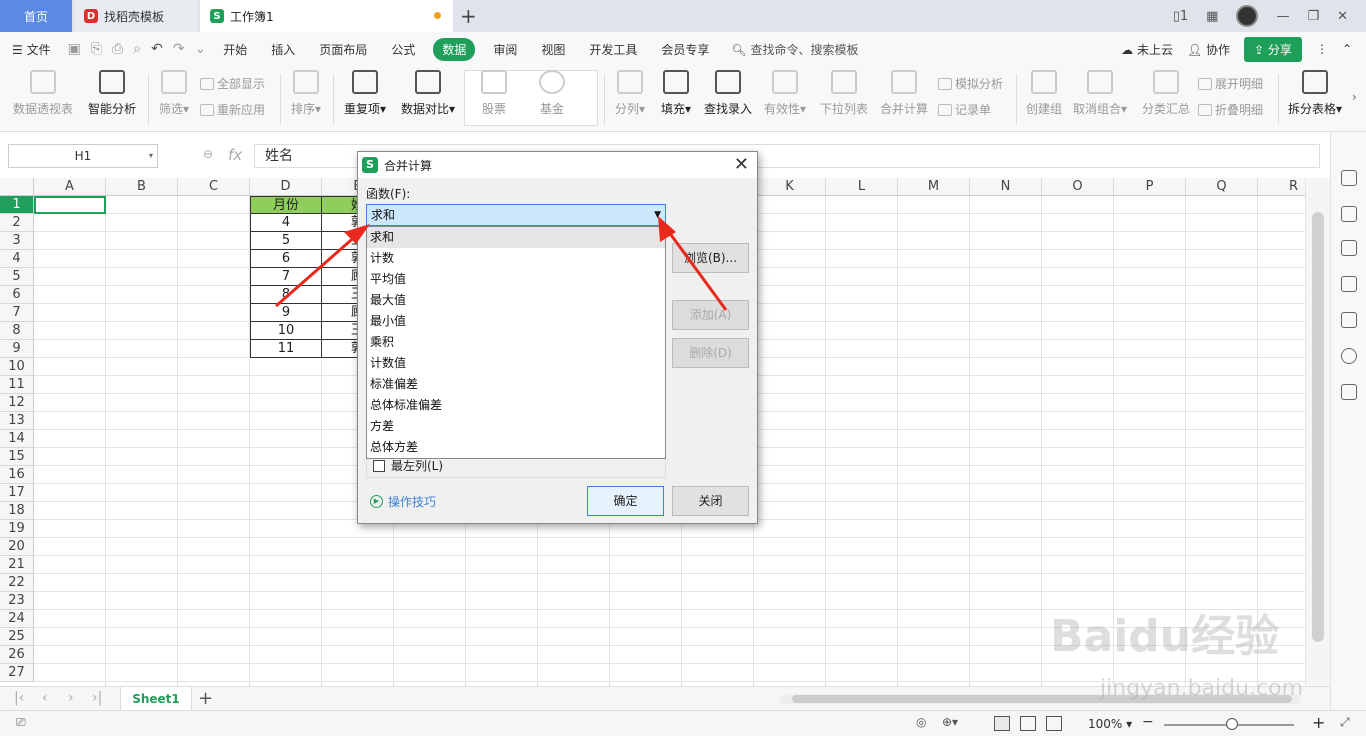  What do you see at coordinates (17, 313) in the screenshot?
I see `row-header: 7` at bounding box center [17, 313].